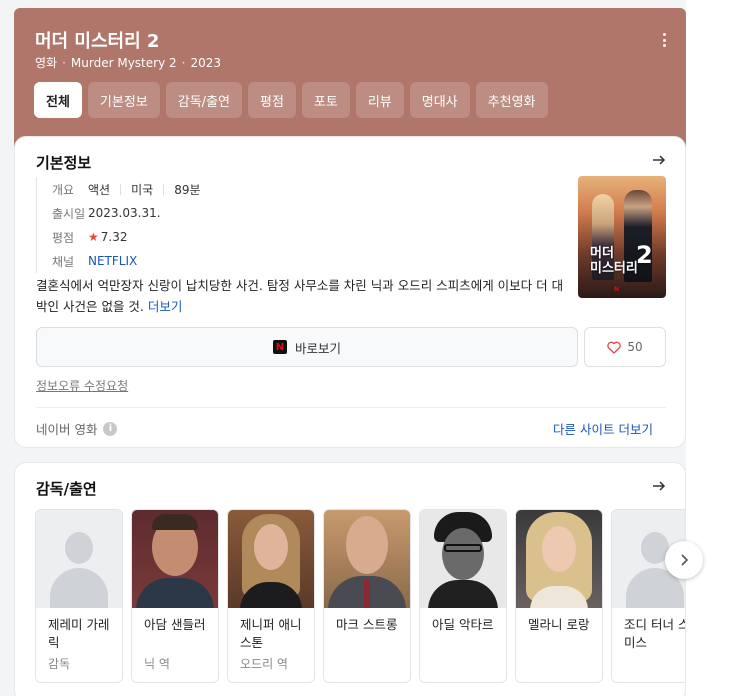  I want to click on cast-name: 멜라니 로랑, so click(559, 624).